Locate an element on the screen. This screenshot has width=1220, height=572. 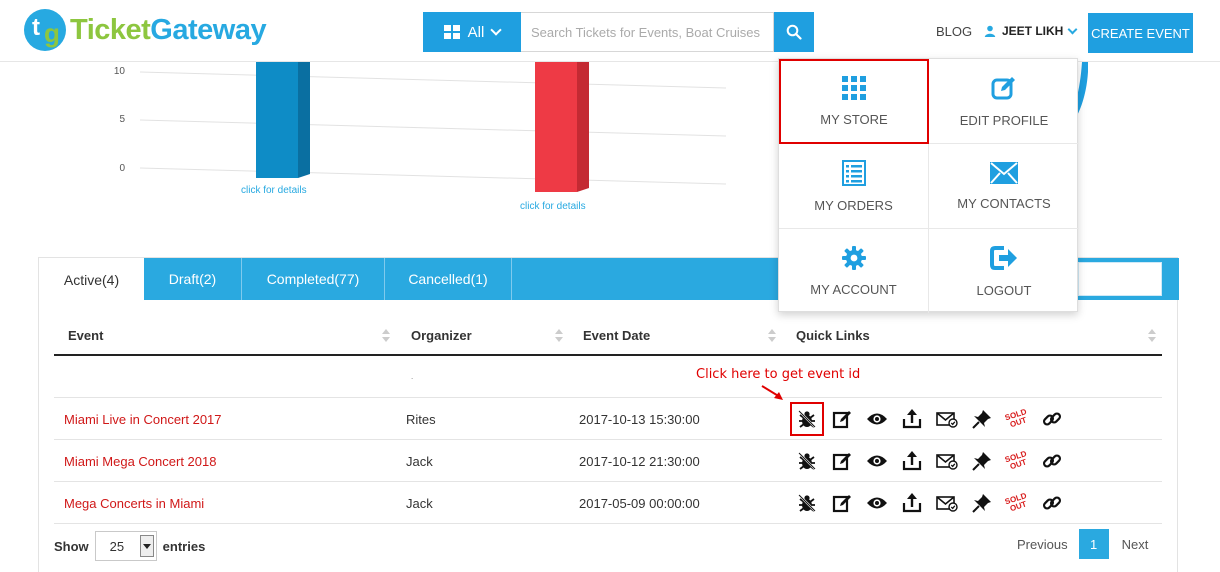
logo-text-ticket: Ticket is located at coordinates (110, 29).